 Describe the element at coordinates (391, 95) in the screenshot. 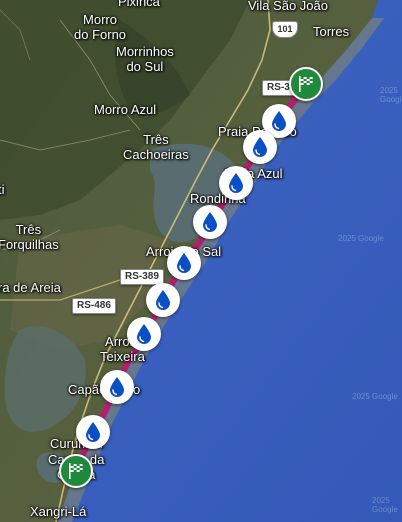

I see `watermark-1: 2025 Google` at that location.